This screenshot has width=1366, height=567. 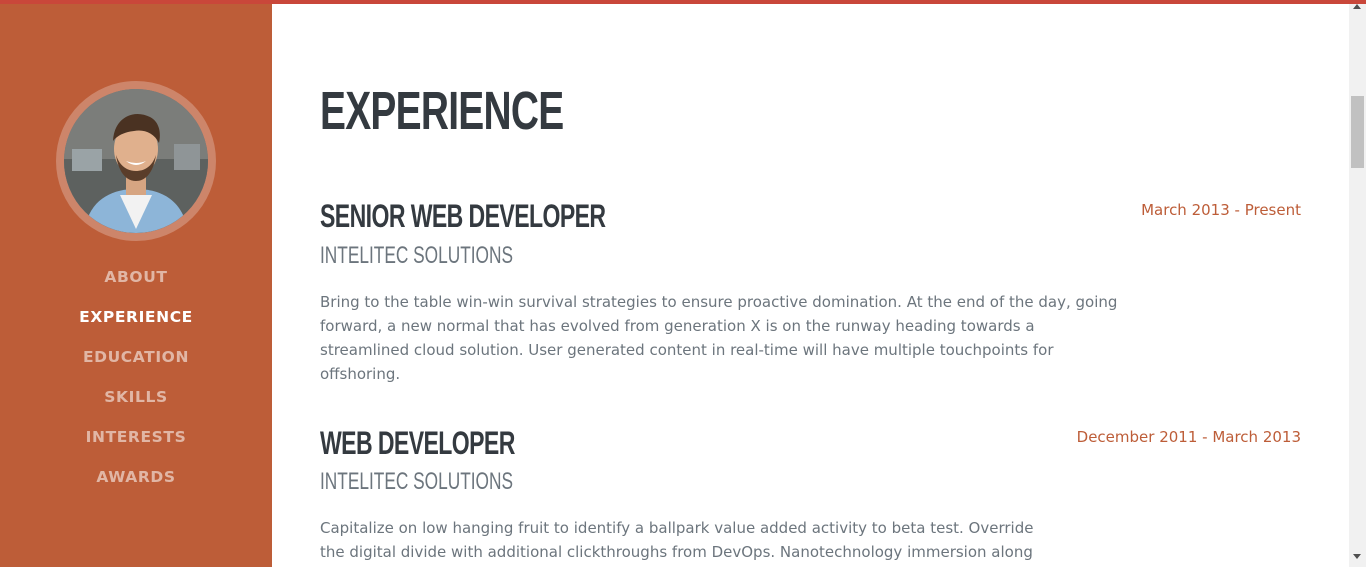 What do you see at coordinates (136, 402) in the screenshot?
I see `nav-item-skills: SKILLS` at bounding box center [136, 402].